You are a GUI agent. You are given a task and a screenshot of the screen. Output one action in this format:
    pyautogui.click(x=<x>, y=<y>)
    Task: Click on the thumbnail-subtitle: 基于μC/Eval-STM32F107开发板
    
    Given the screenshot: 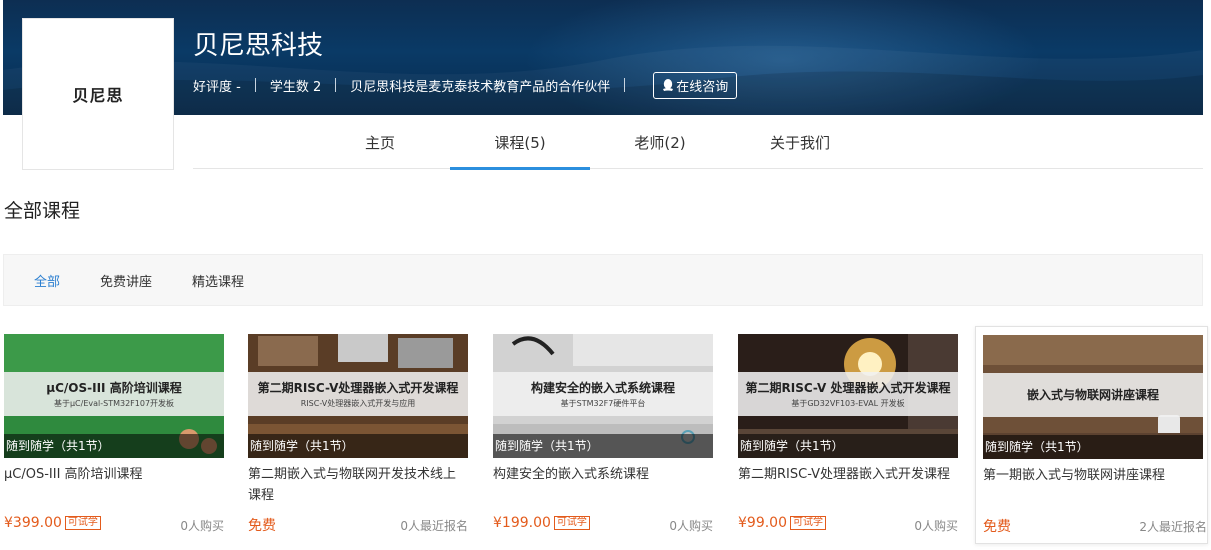 What is the action you would take?
    pyautogui.click(x=114, y=403)
    